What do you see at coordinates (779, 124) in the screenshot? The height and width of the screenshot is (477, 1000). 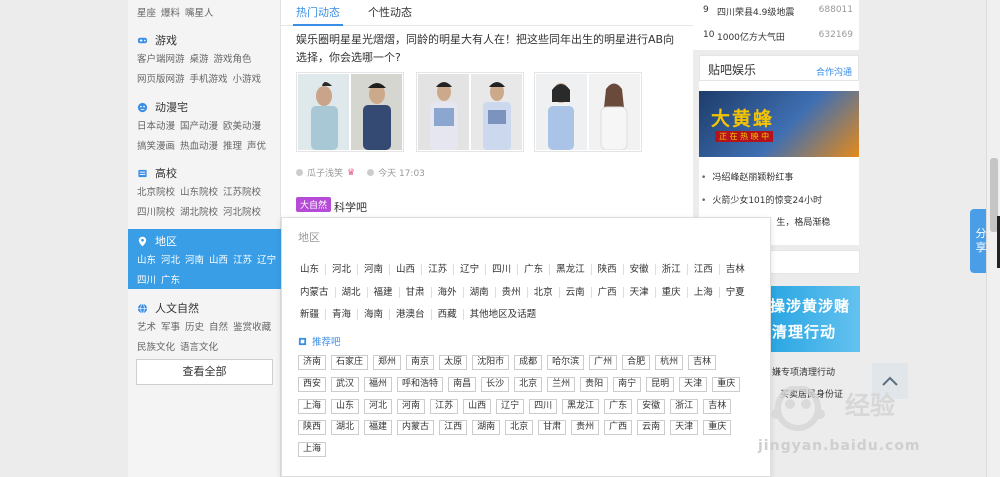 I see `bumblebee-banner: 大黄蜂 正 在 热 映 中` at bounding box center [779, 124].